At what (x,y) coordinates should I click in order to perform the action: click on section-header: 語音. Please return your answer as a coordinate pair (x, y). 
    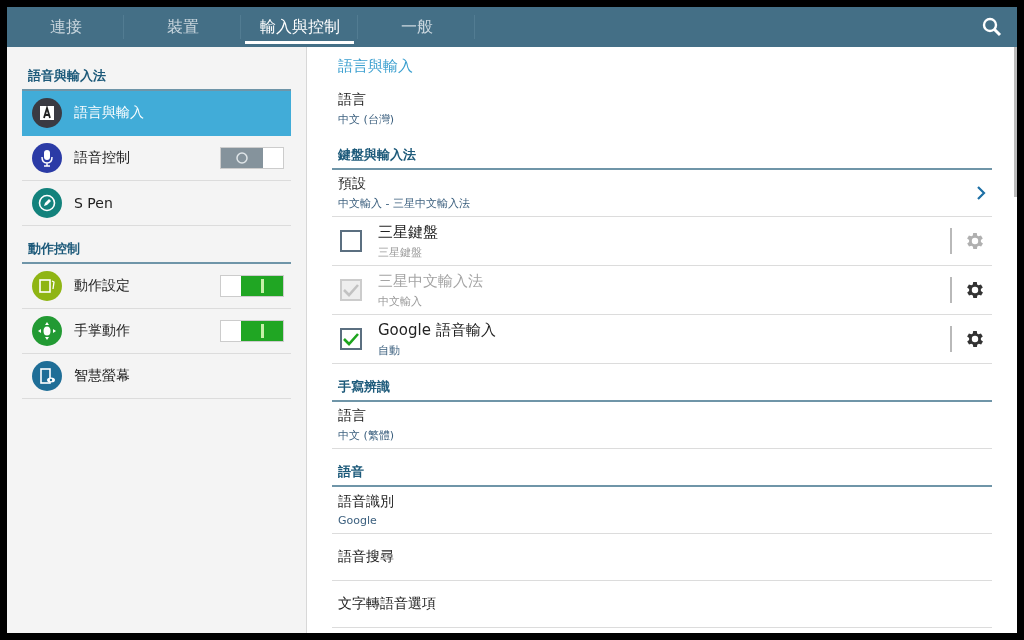
    Looking at the image, I should click on (662, 468).